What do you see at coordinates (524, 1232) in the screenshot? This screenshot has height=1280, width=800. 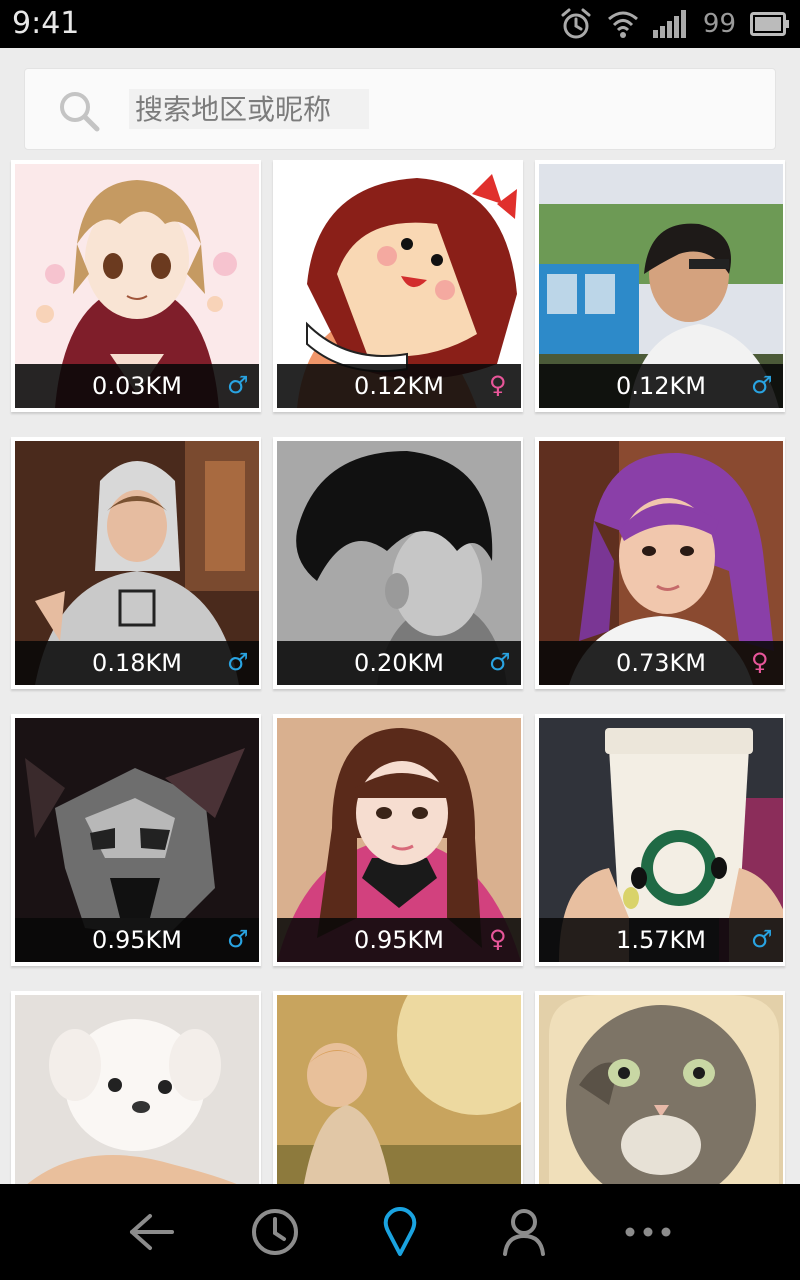 I see `person-icon` at bounding box center [524, 1232].